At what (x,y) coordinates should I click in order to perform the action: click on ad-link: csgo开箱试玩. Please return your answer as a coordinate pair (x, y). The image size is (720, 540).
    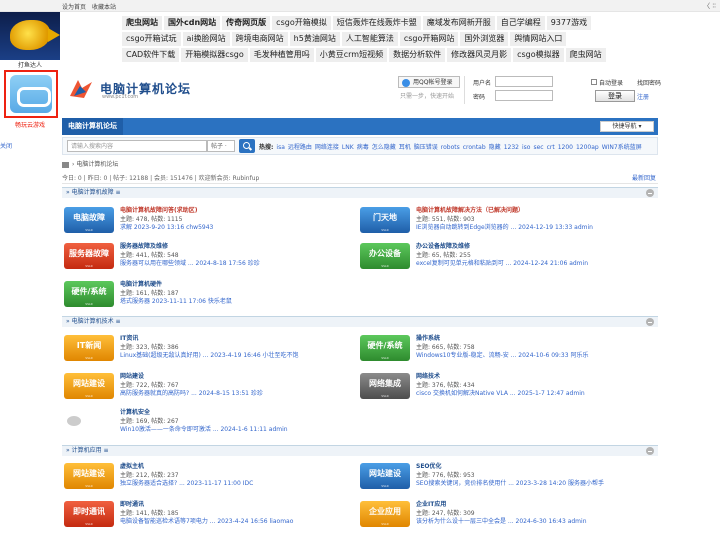
    Looking at the image, I should click on (151, 38).